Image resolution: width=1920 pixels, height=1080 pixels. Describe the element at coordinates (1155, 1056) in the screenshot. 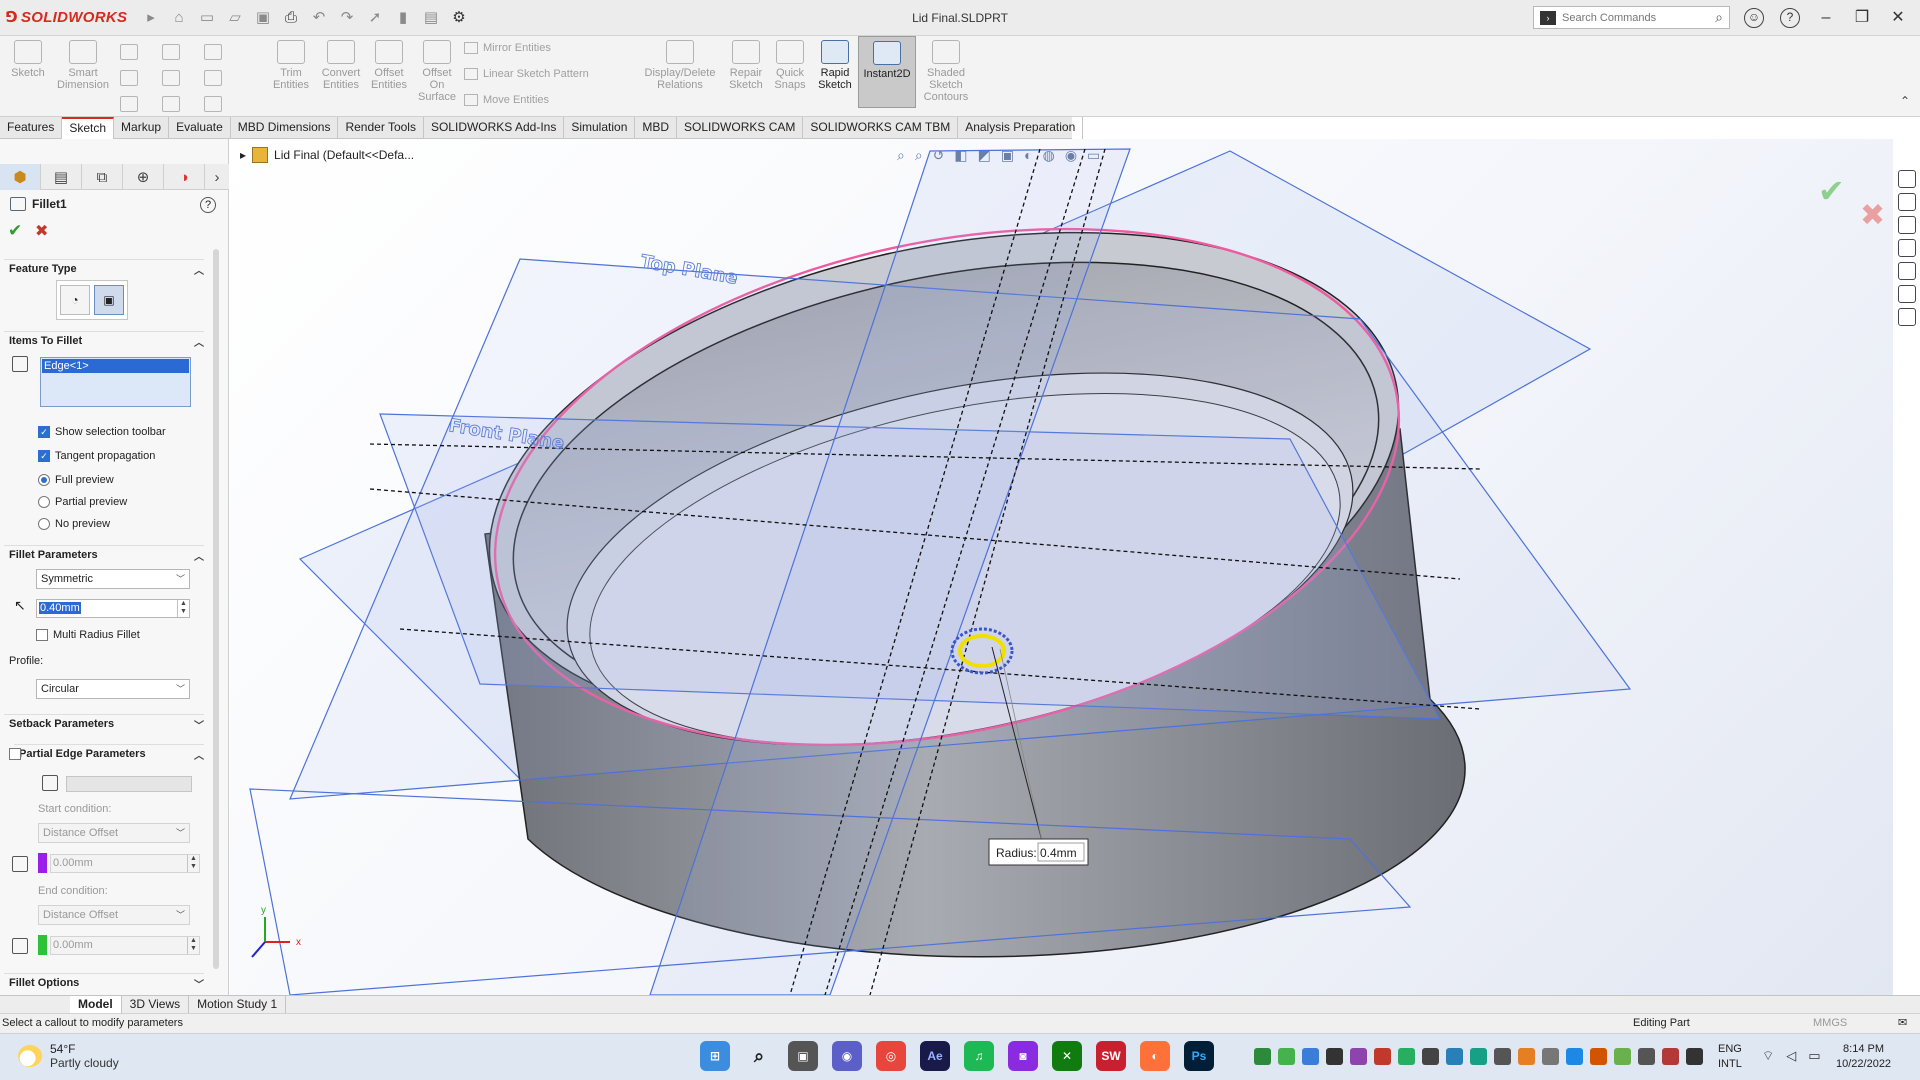

I see `firefox-icon: ◐` at that location.